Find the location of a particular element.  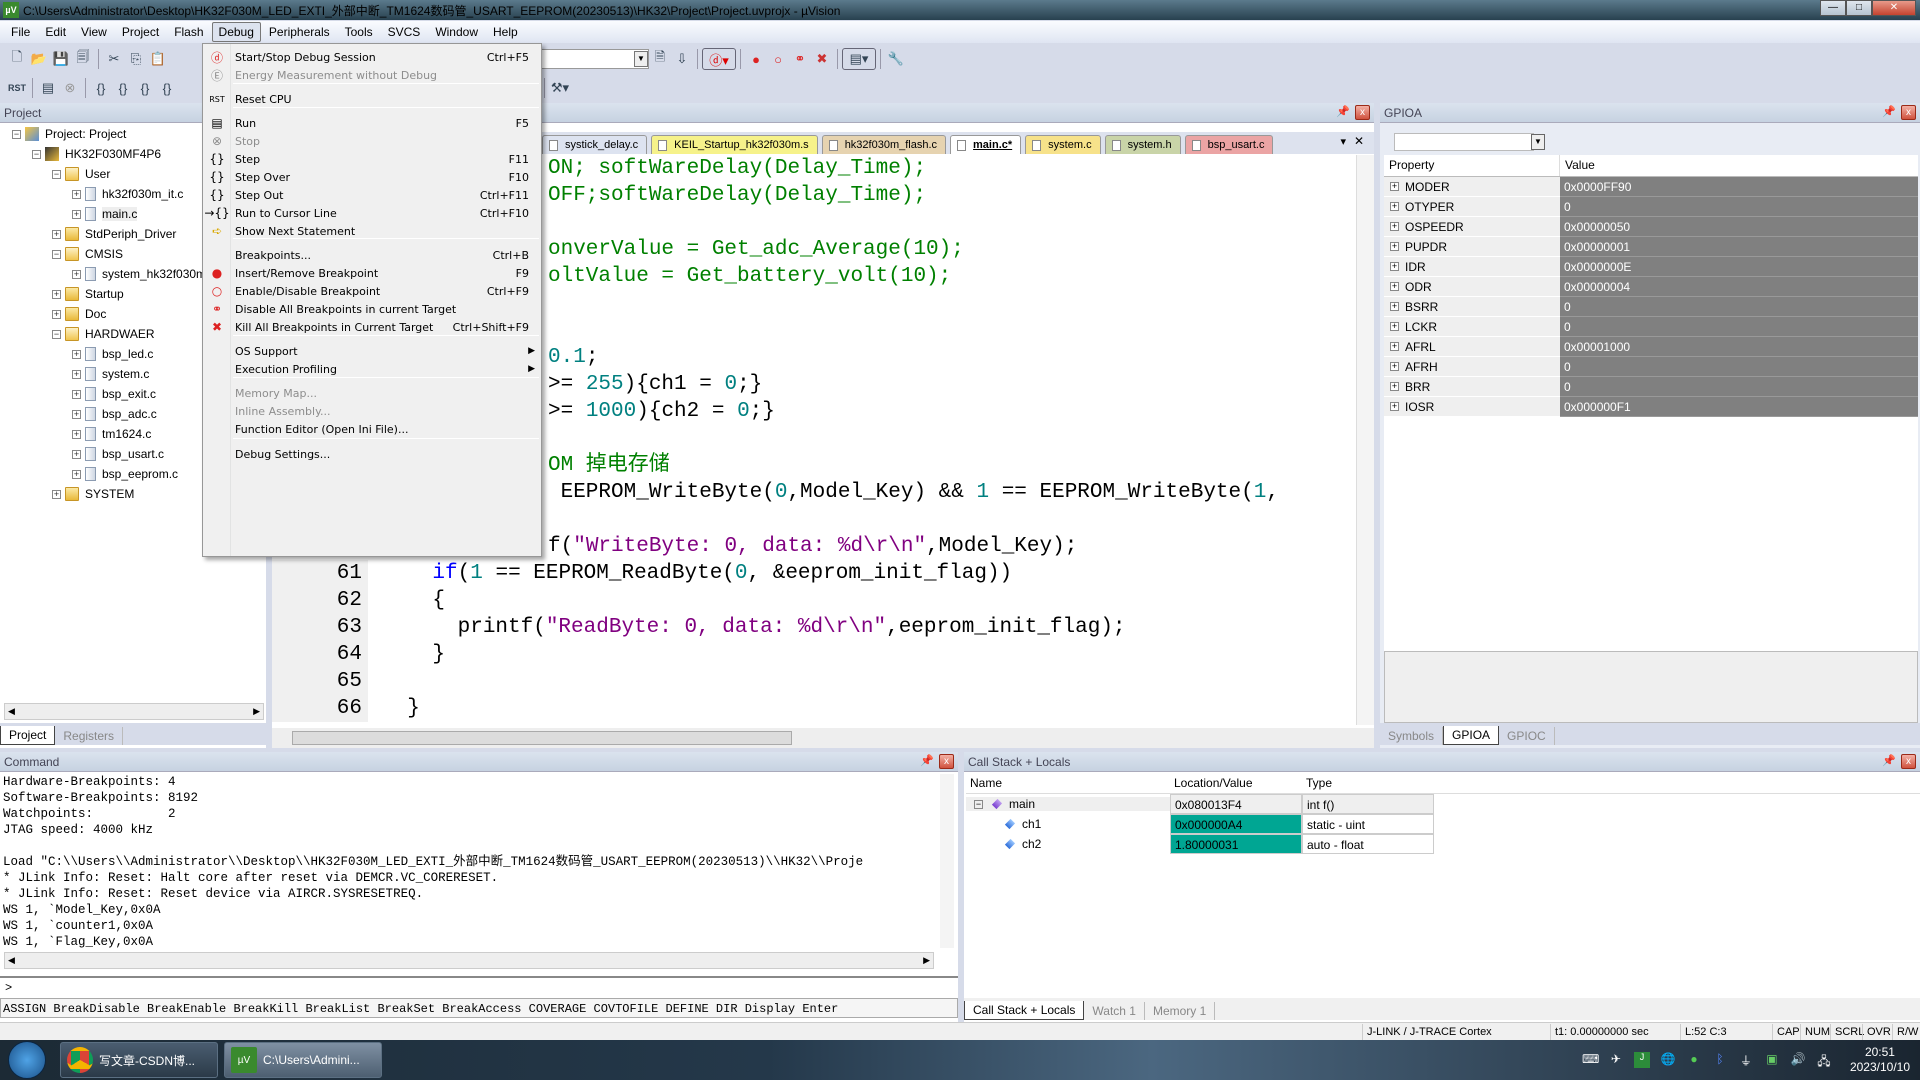

register-value: 0x00000050 is located at coordinates (1739, 227).